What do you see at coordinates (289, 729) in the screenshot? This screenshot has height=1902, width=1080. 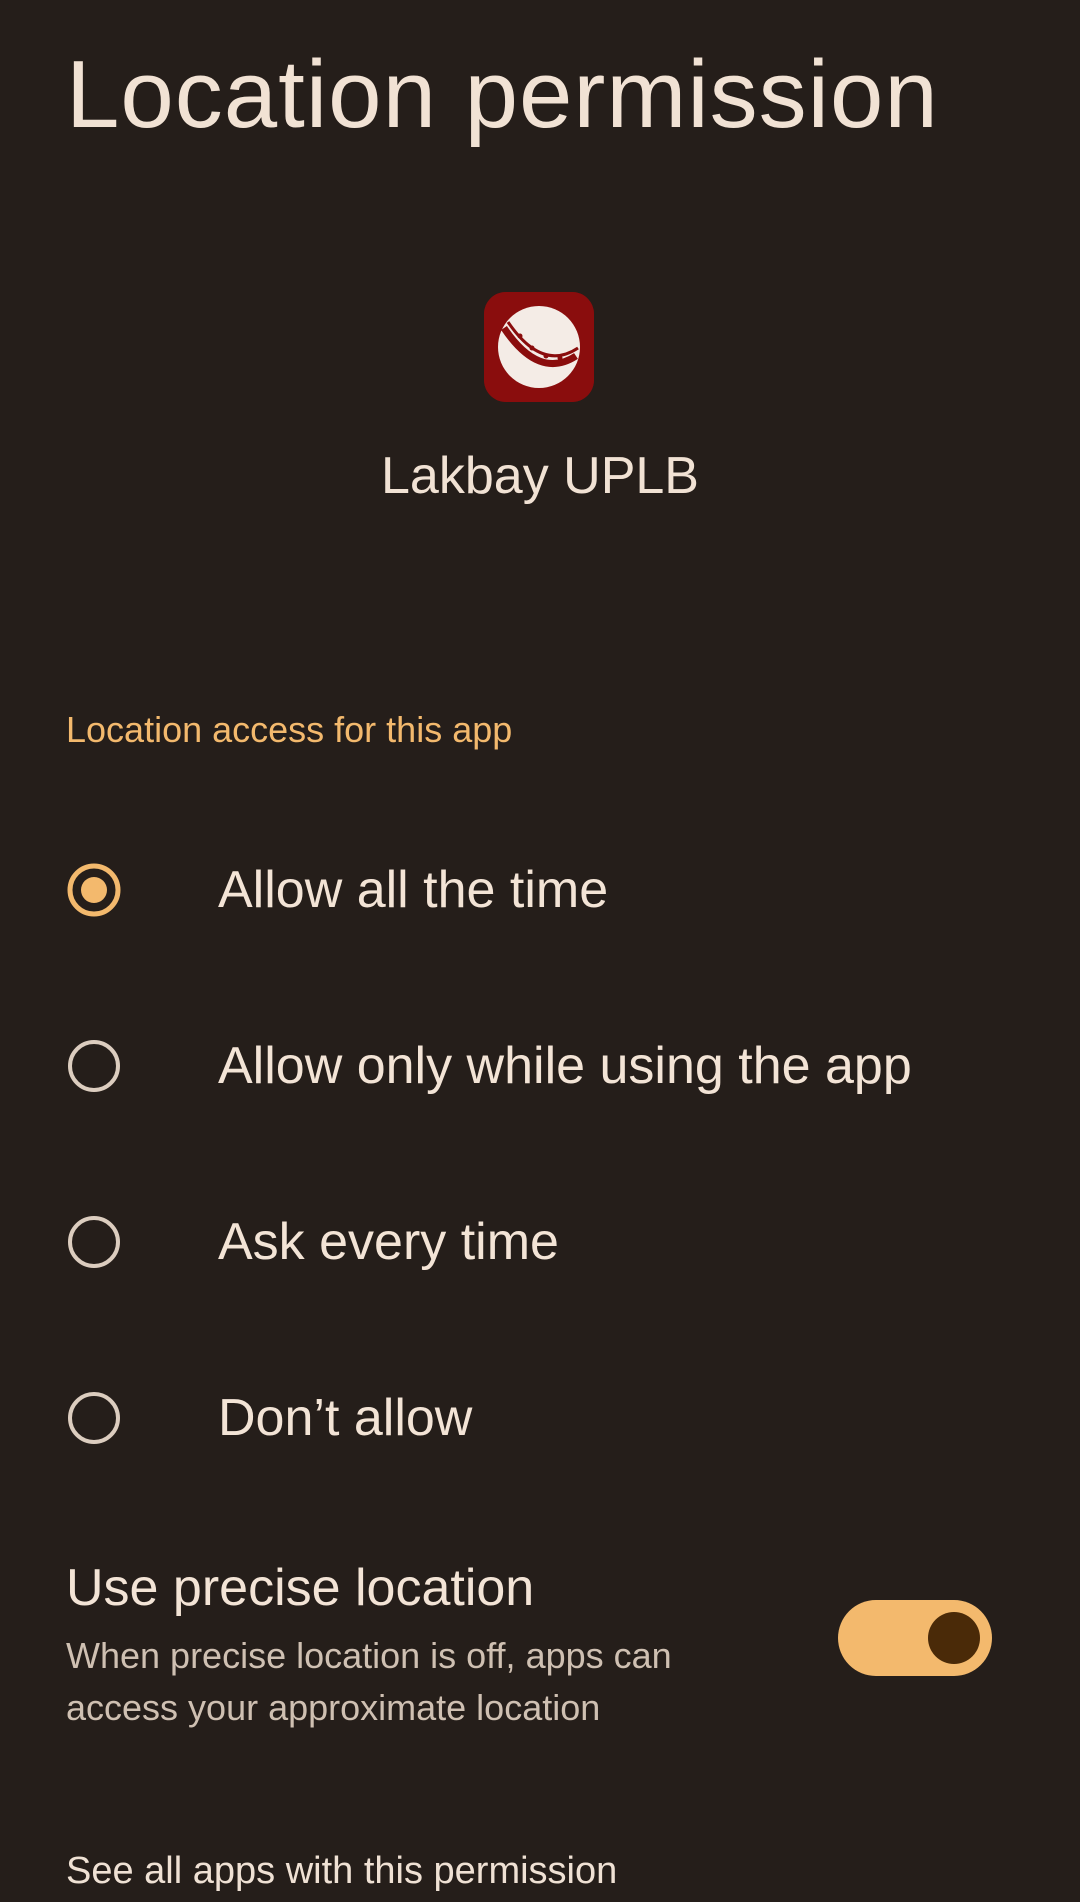 I see `section-header-location-access: Location access for this app` at bounding box center [289, 729].